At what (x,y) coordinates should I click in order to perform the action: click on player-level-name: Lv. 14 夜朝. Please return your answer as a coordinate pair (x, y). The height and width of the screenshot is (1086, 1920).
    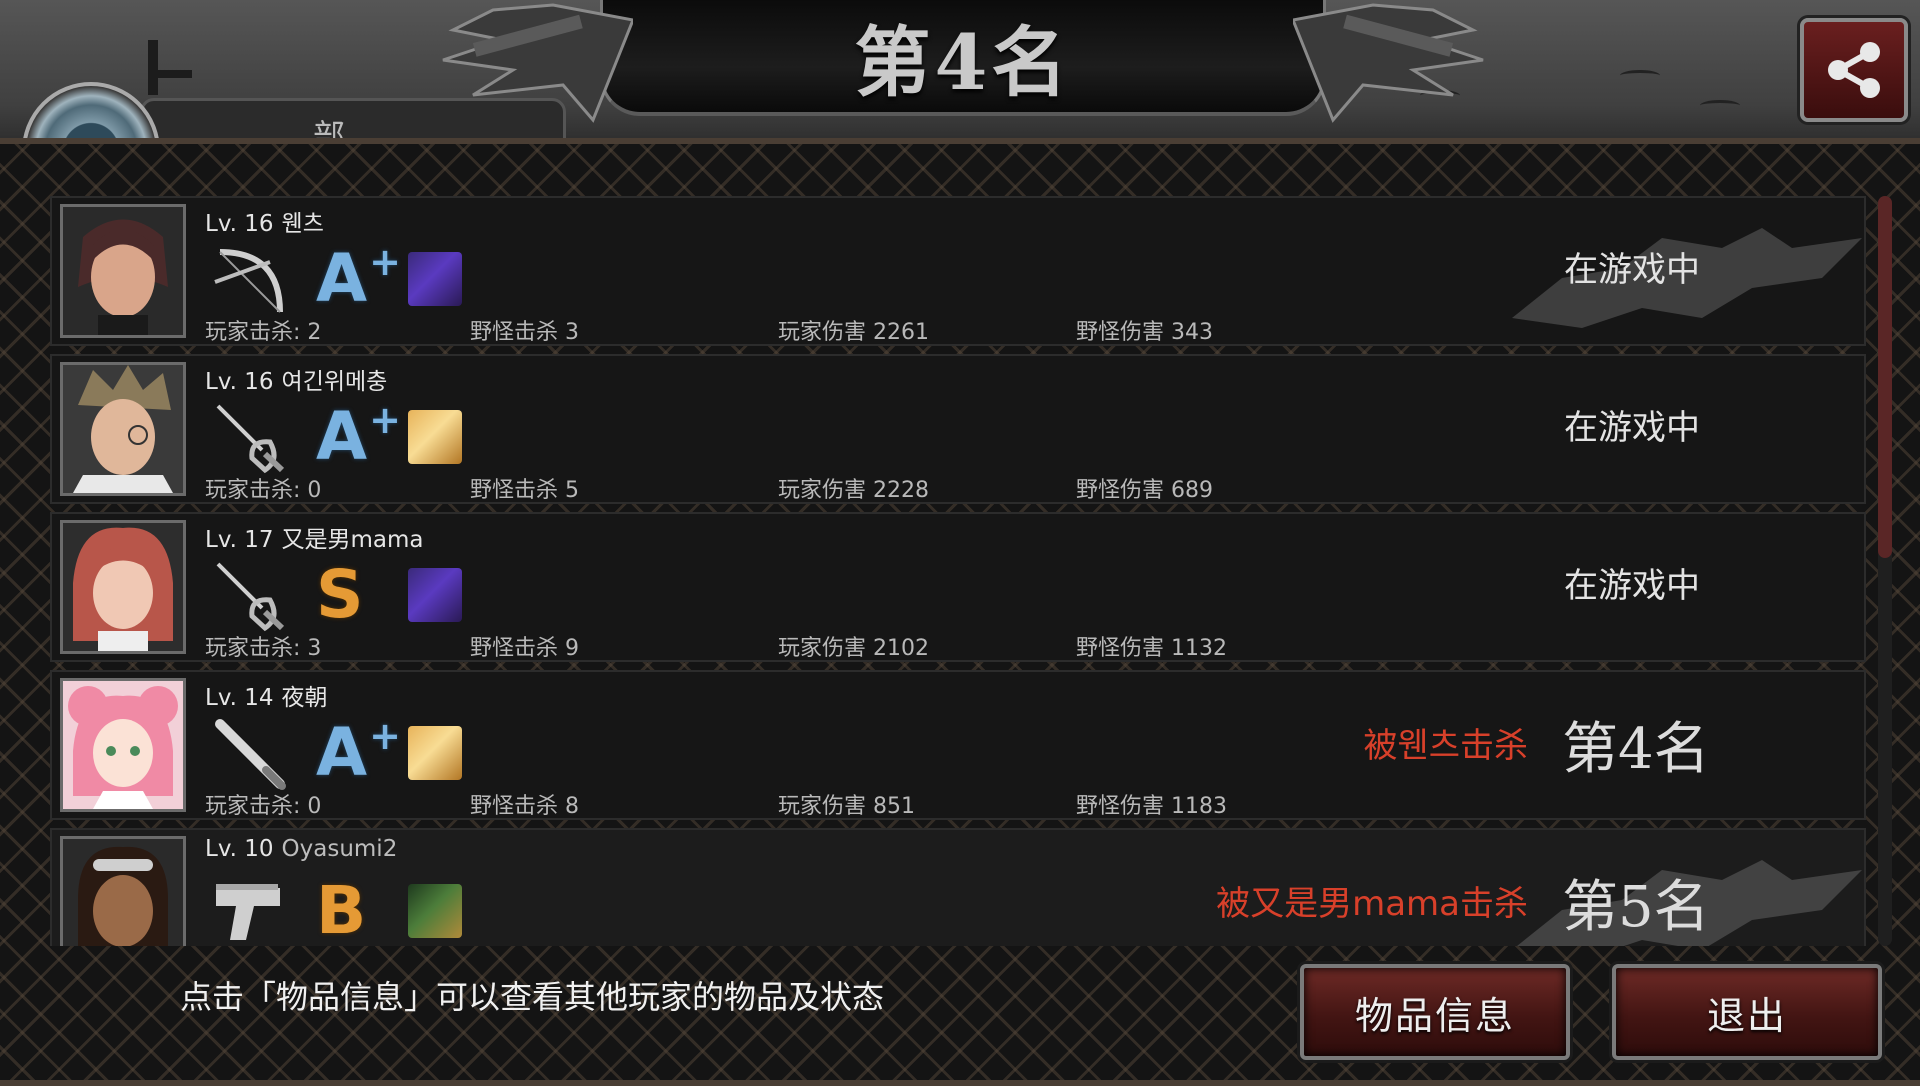
    Looking at the image, I should click on (266, 695).